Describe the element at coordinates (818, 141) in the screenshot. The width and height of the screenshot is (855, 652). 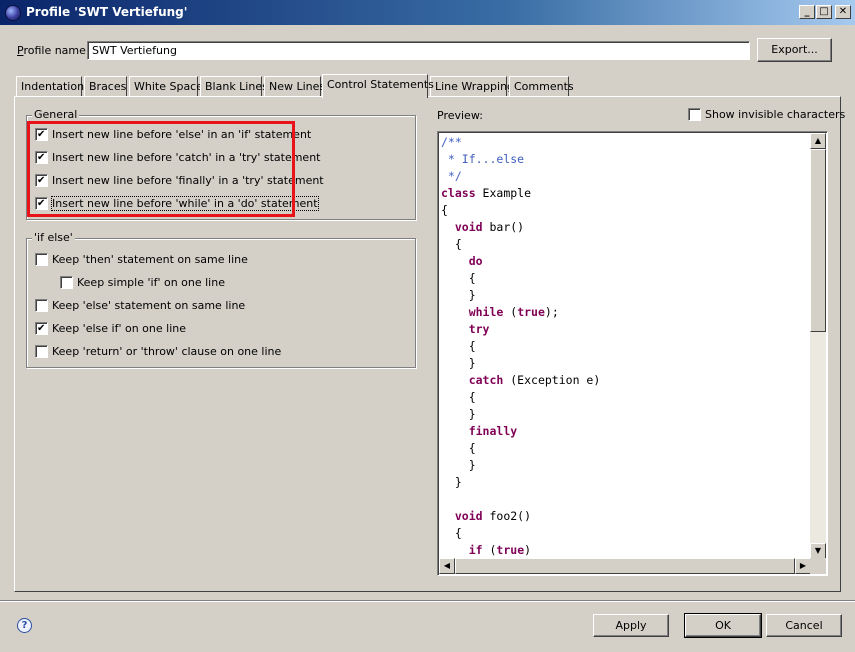
I see `scroll-up-arrow-icon: ▲` at that location.